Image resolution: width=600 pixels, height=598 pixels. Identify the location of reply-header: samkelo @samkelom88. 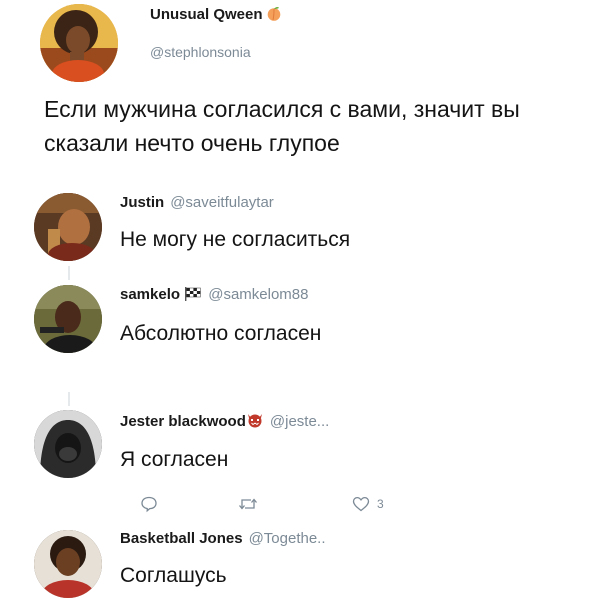
(214, 295).